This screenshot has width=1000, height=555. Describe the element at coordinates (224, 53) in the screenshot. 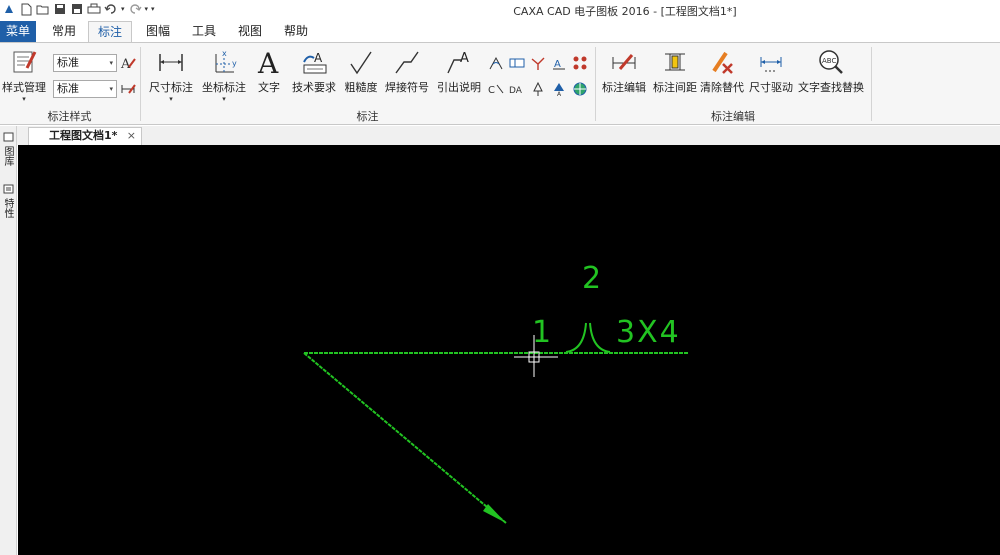

I see `svg-text: x` at that location.